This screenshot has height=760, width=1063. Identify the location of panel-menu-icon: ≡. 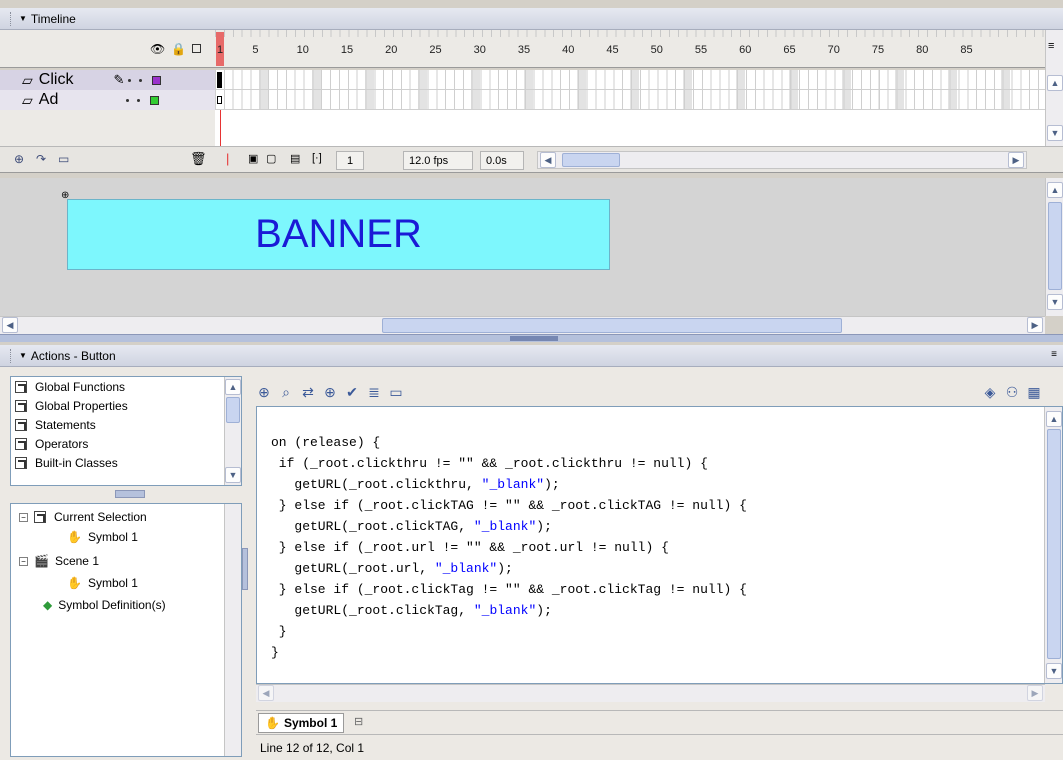
(1054, 354).